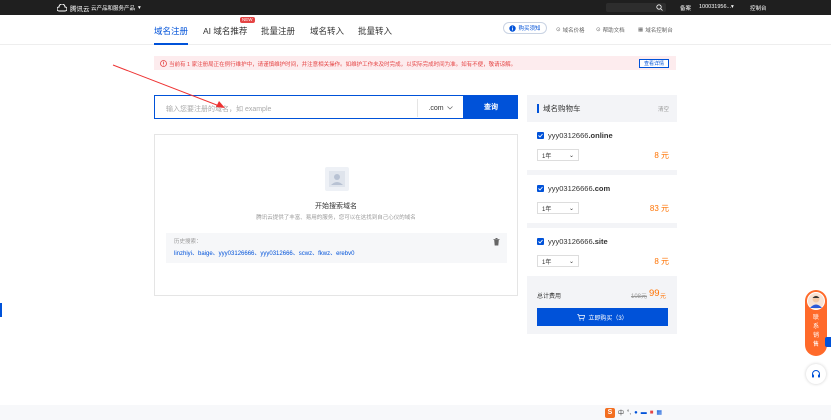  I want to click on suffix-select: .com, so click(440, 108).